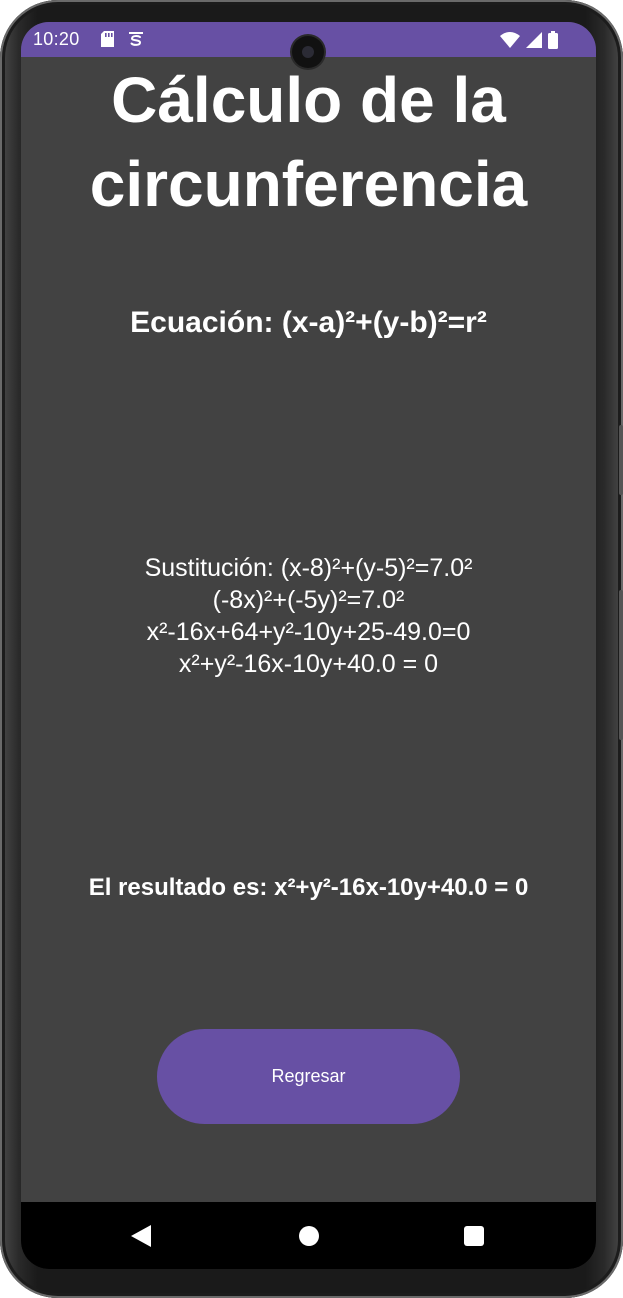 The width and height of the screenshot is (623, 1298). I want to click on page-title: Cálculo de la circunferencia, so click(308, 142).